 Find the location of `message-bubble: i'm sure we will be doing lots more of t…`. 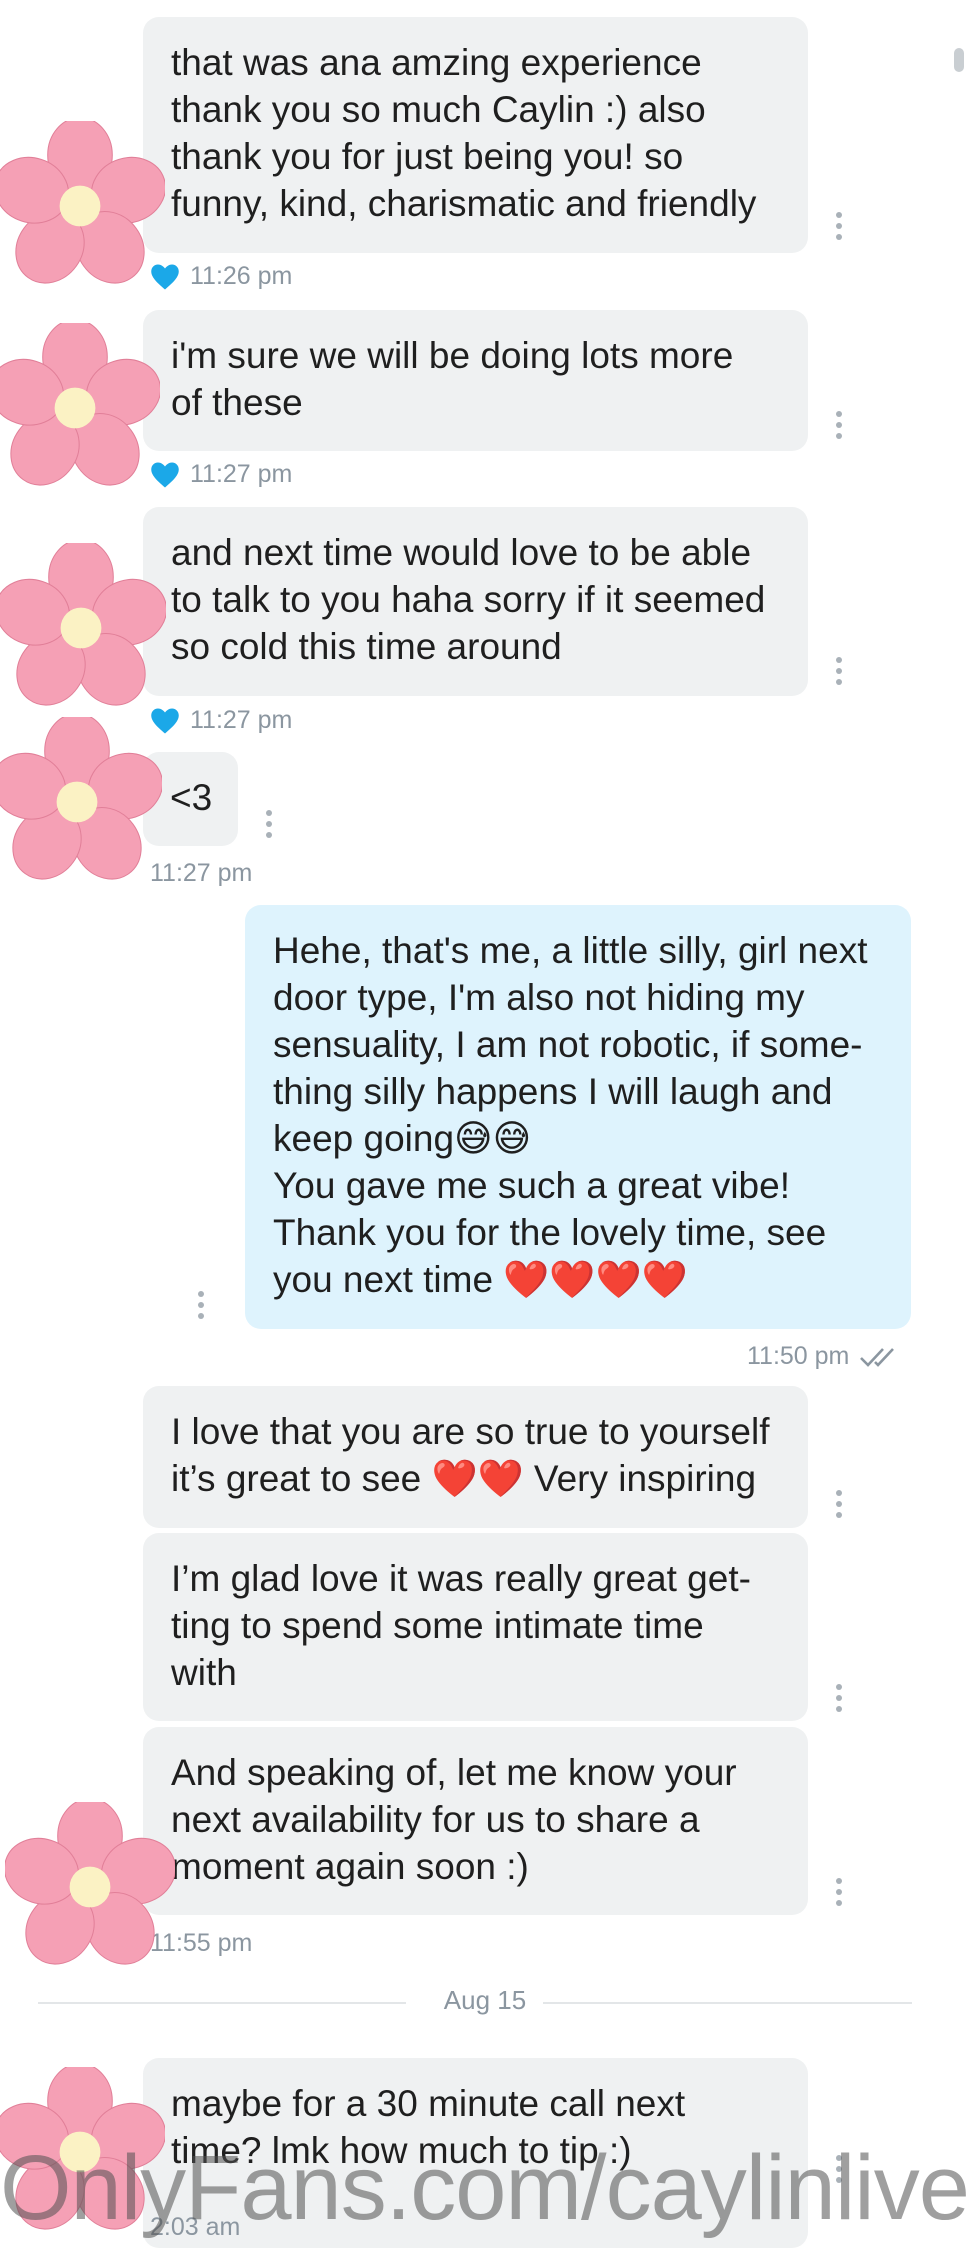

message-bubble: i'm sure we will be doing lots more of t… is located at coordinates (475, 380).